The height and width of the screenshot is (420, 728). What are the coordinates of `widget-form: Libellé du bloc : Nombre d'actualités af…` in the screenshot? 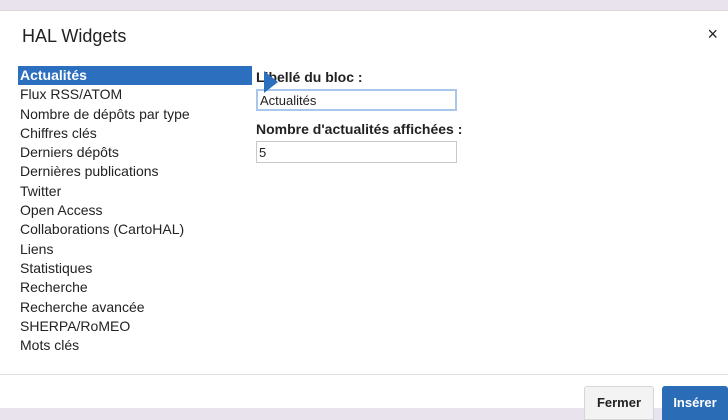 It's located at (366, 115).